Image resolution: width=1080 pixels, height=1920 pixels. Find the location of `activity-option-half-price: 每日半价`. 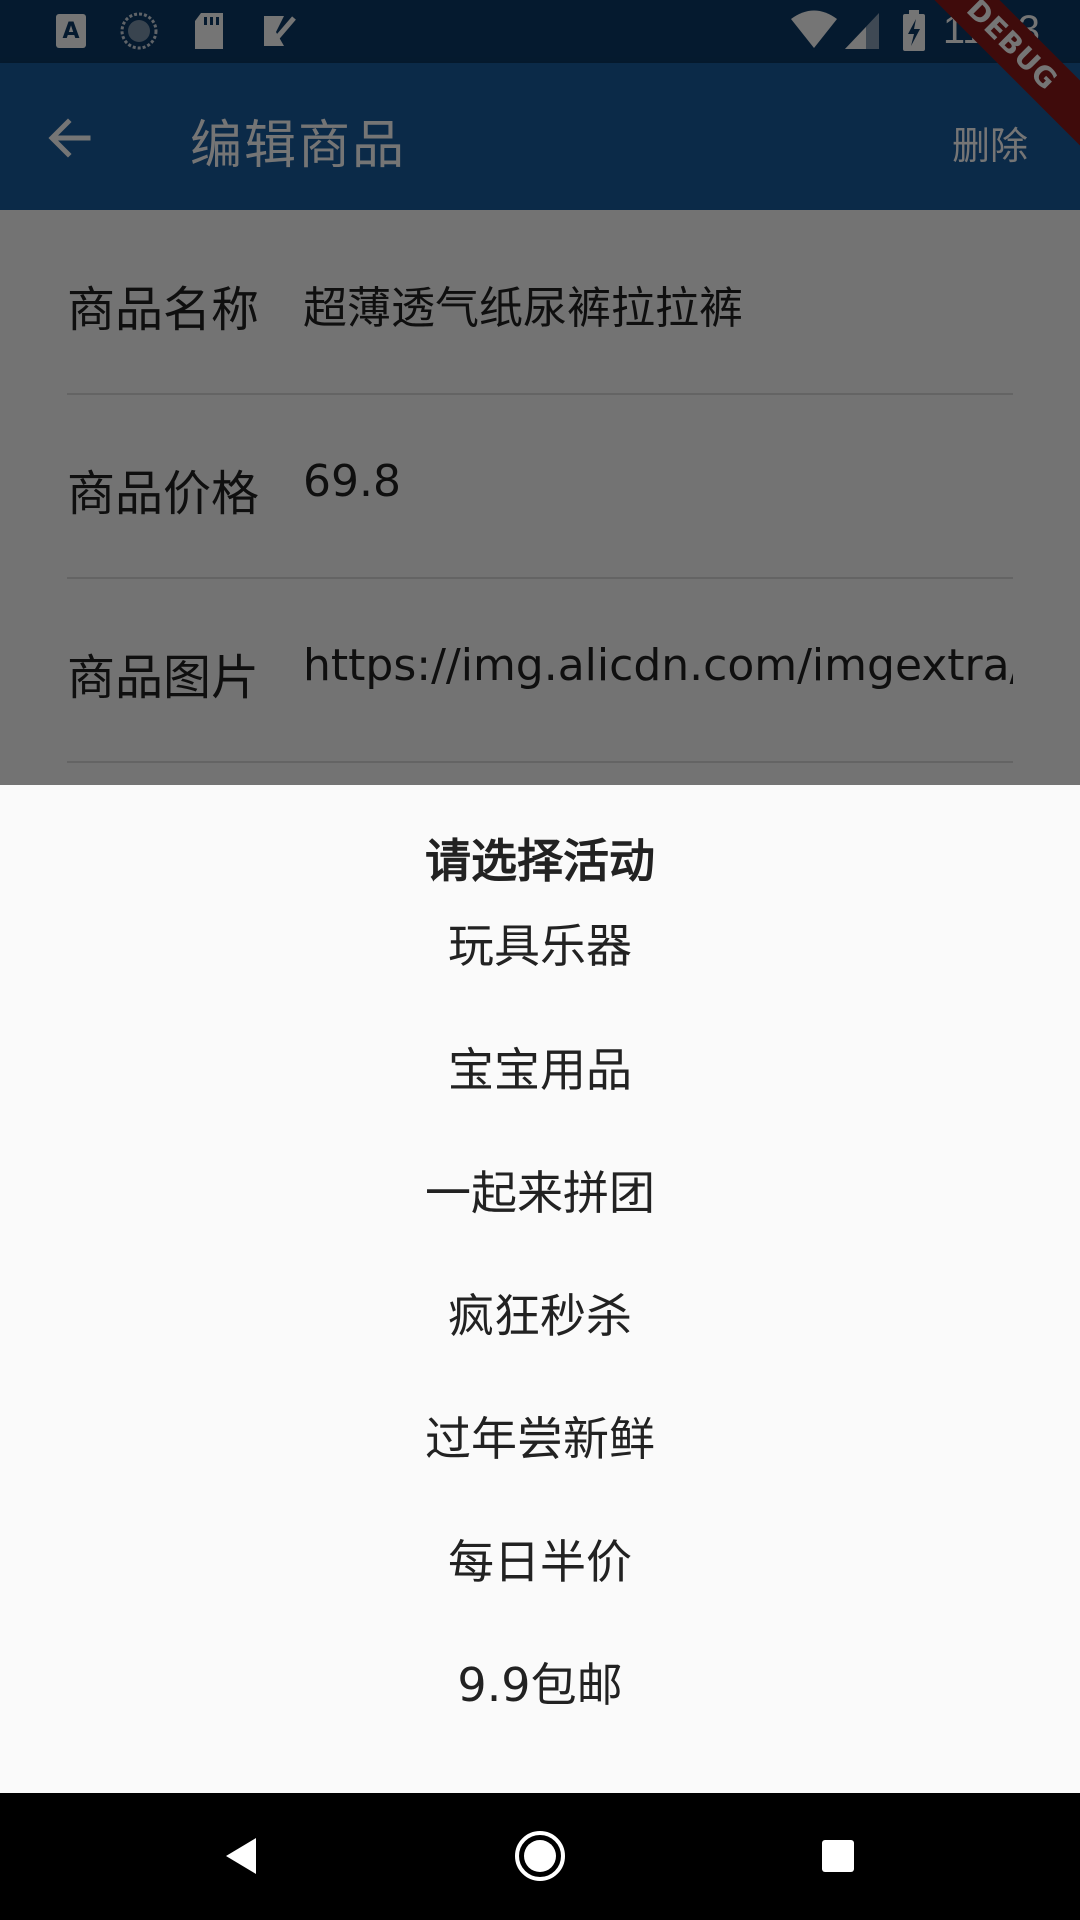

activity-option-half-price: 每日半价 is located at coordinates (540, 1562).